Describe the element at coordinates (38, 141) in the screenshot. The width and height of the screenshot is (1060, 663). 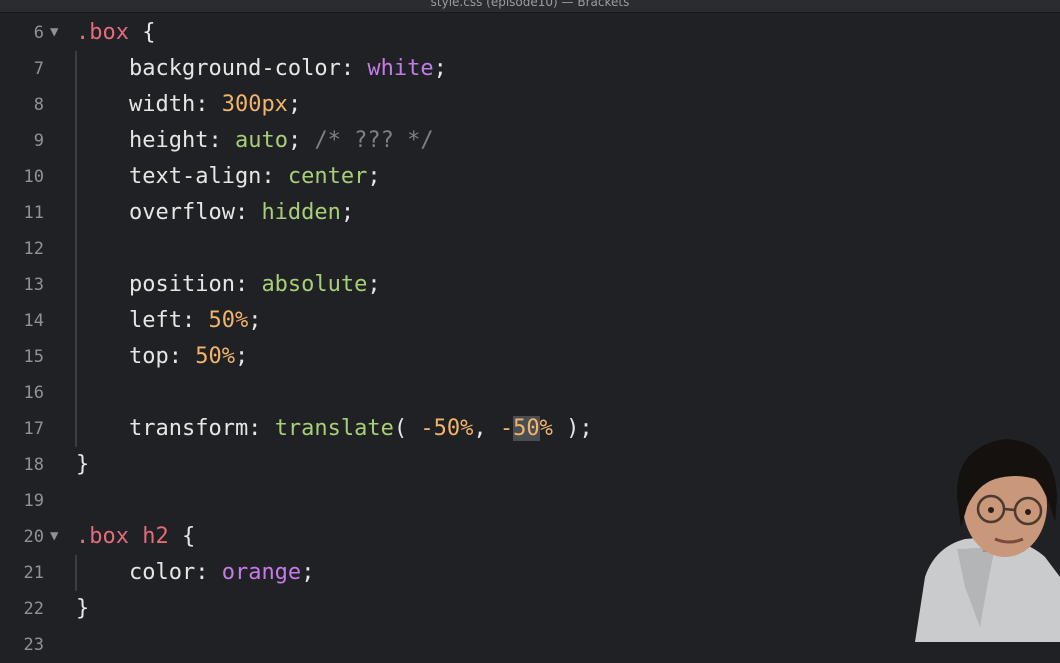
I see `line-number: 9` at that location.